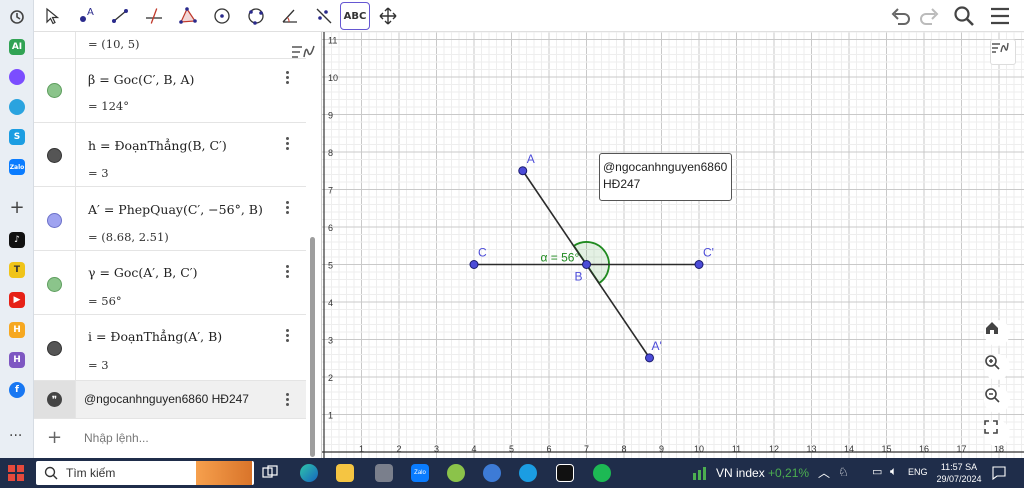 The width and height of the screenshot is (1024, 488). What do you see at coordinates (17, 77) in the screenshot?
I see `messenger-icon` at bounding box center [17, 77].